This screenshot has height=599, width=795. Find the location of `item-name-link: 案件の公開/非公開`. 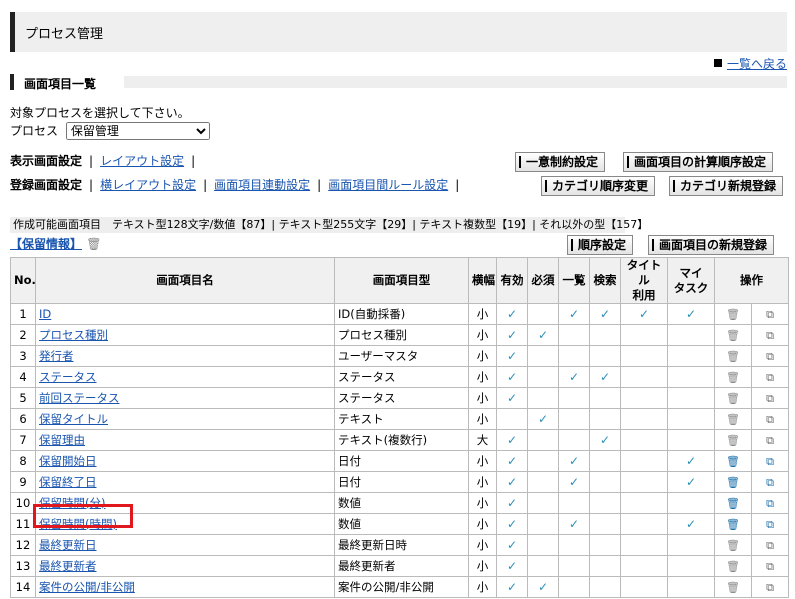

item-name-link: 案件の公開/非公開 is located at coordinates (87, 587).